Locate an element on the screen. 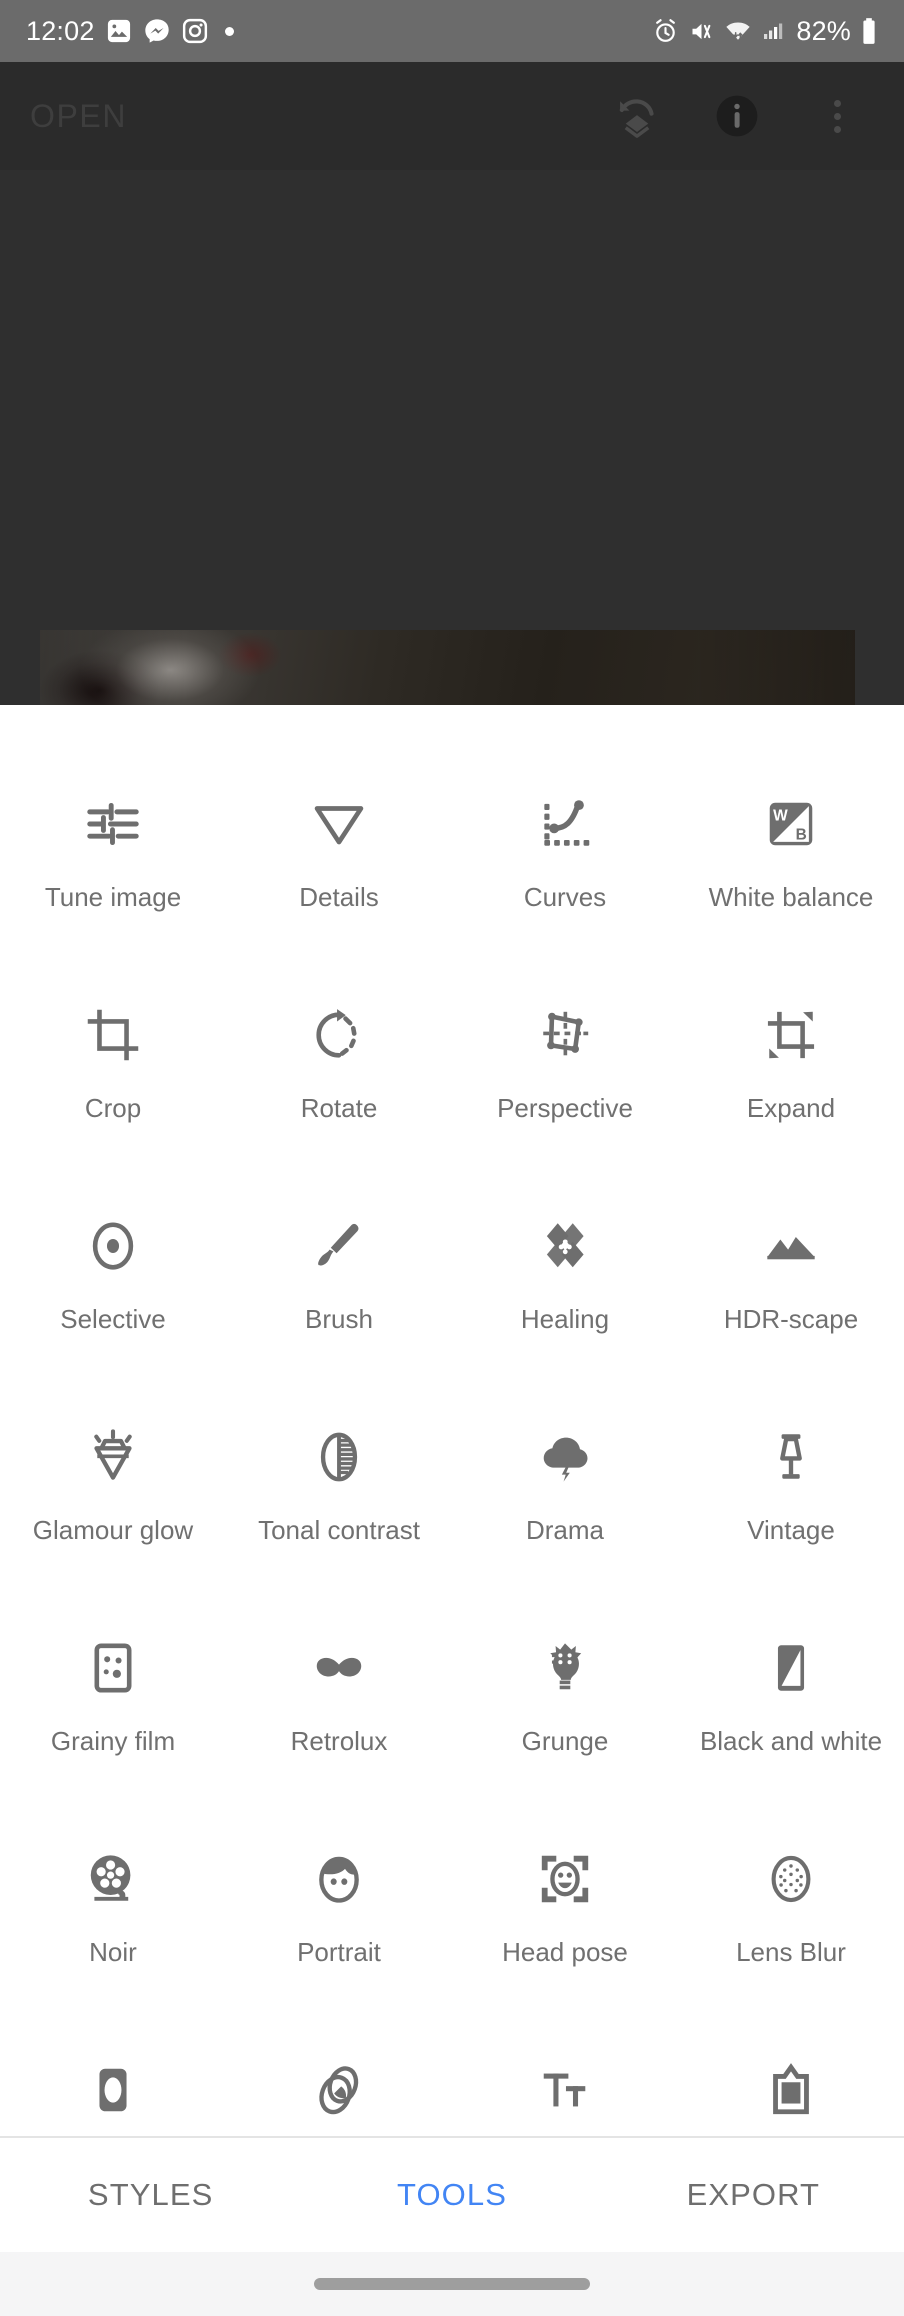 The width and height of the screenshot is (904, 2316). photos-icon is located at coordinates (119, 31).